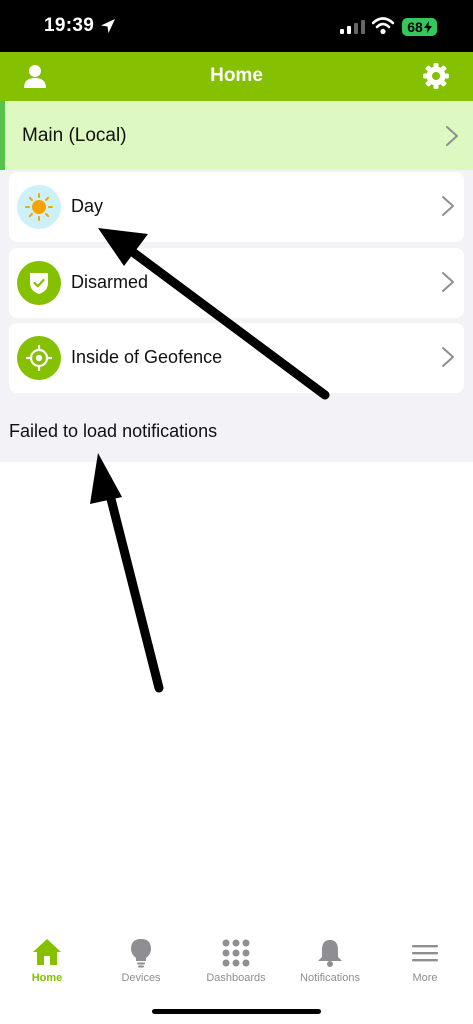  I want to click on battery-level: 68, so click(415, 27).